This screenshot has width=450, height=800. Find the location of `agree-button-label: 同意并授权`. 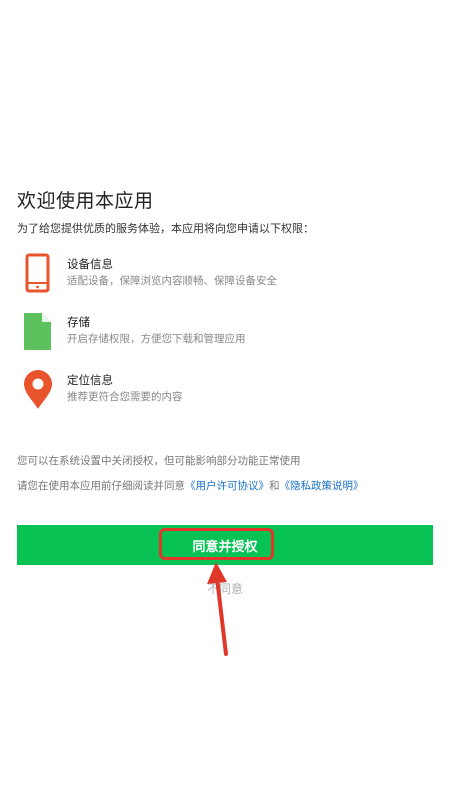

agree-button-label: 同意并授权 is located at coordinates (225, 547).